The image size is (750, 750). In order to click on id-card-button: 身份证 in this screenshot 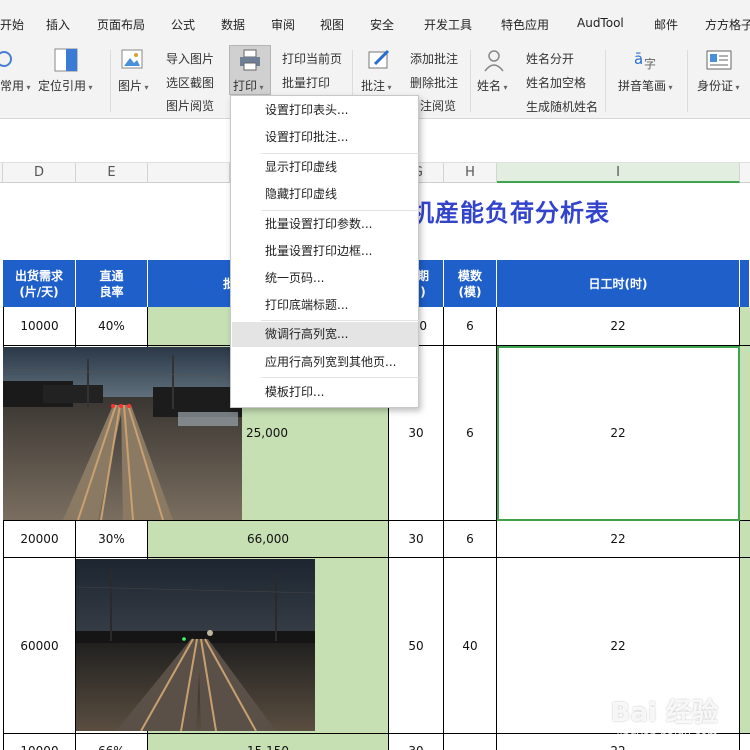, I will do `click(718, 85)`.